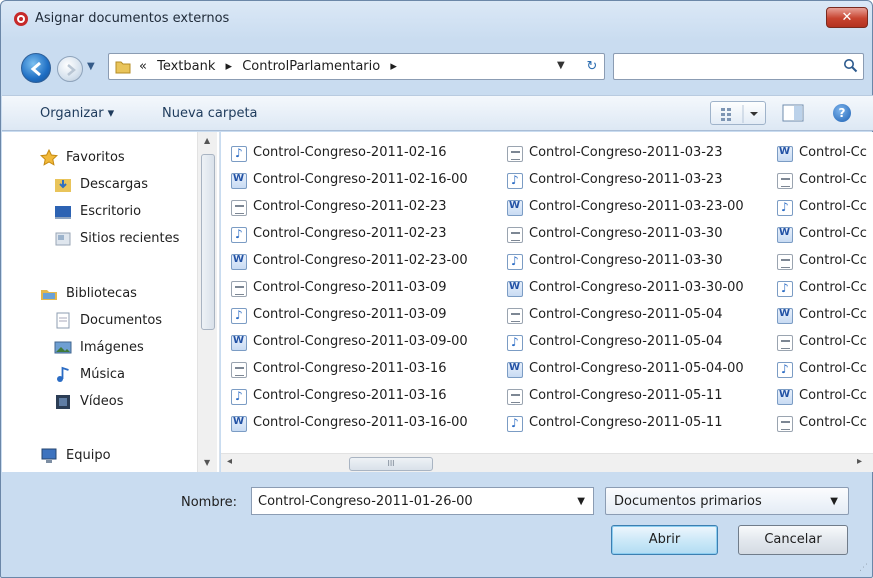 This screenshot has width=873, height=578. What do you see at coordinates (186, 66) in the screenshot?
I see `breadcrumb-item-textbank: Textbank` at bounding box center [186, 66].